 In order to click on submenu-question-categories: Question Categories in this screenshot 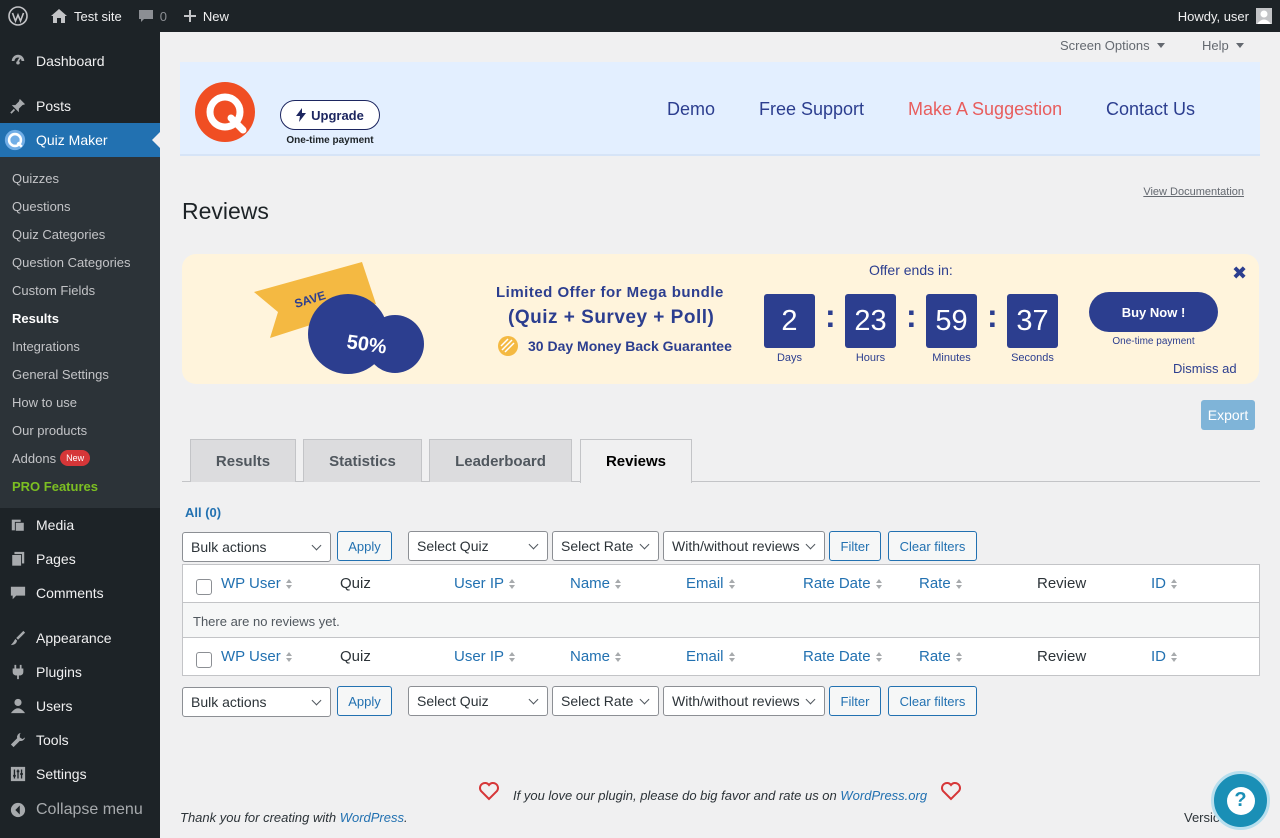, I will do `click(80, 262)`.